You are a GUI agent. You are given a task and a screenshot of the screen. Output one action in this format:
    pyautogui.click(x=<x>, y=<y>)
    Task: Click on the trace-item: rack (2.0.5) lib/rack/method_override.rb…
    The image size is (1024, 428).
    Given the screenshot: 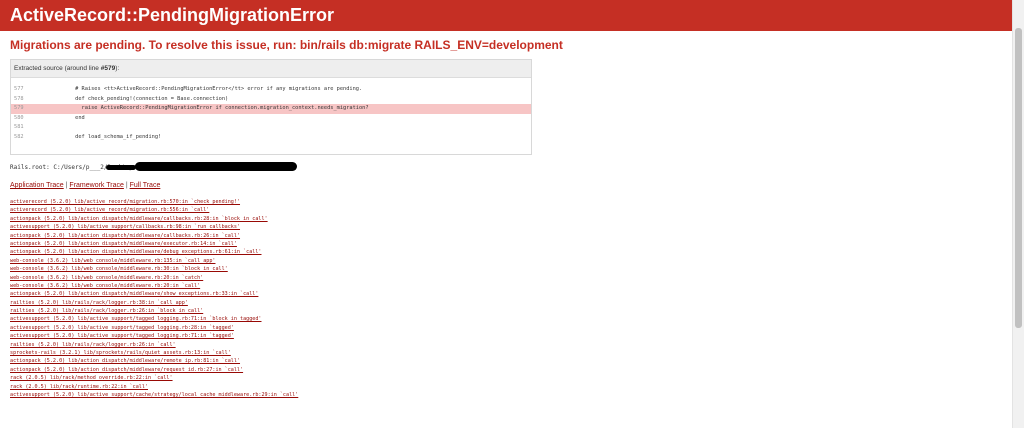 What is the action you would take?
    pyautogui.click(x=310, y=378)
    